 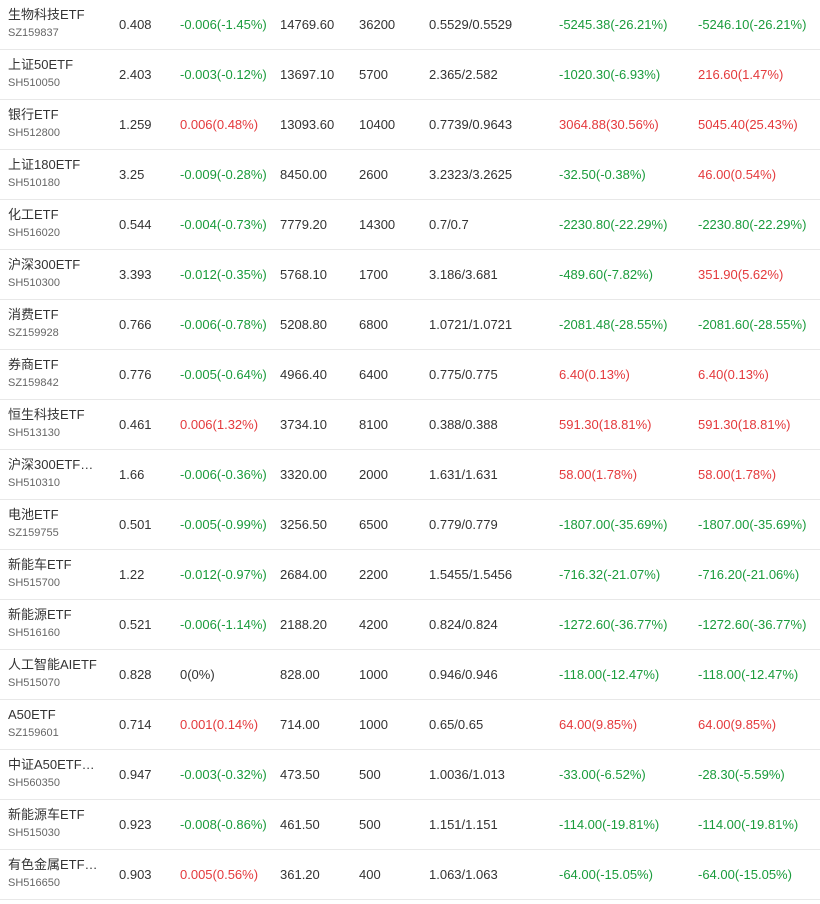 I want to click on fund-name-cell: 新能车ETF SH515700, so click(x=58, y=573).